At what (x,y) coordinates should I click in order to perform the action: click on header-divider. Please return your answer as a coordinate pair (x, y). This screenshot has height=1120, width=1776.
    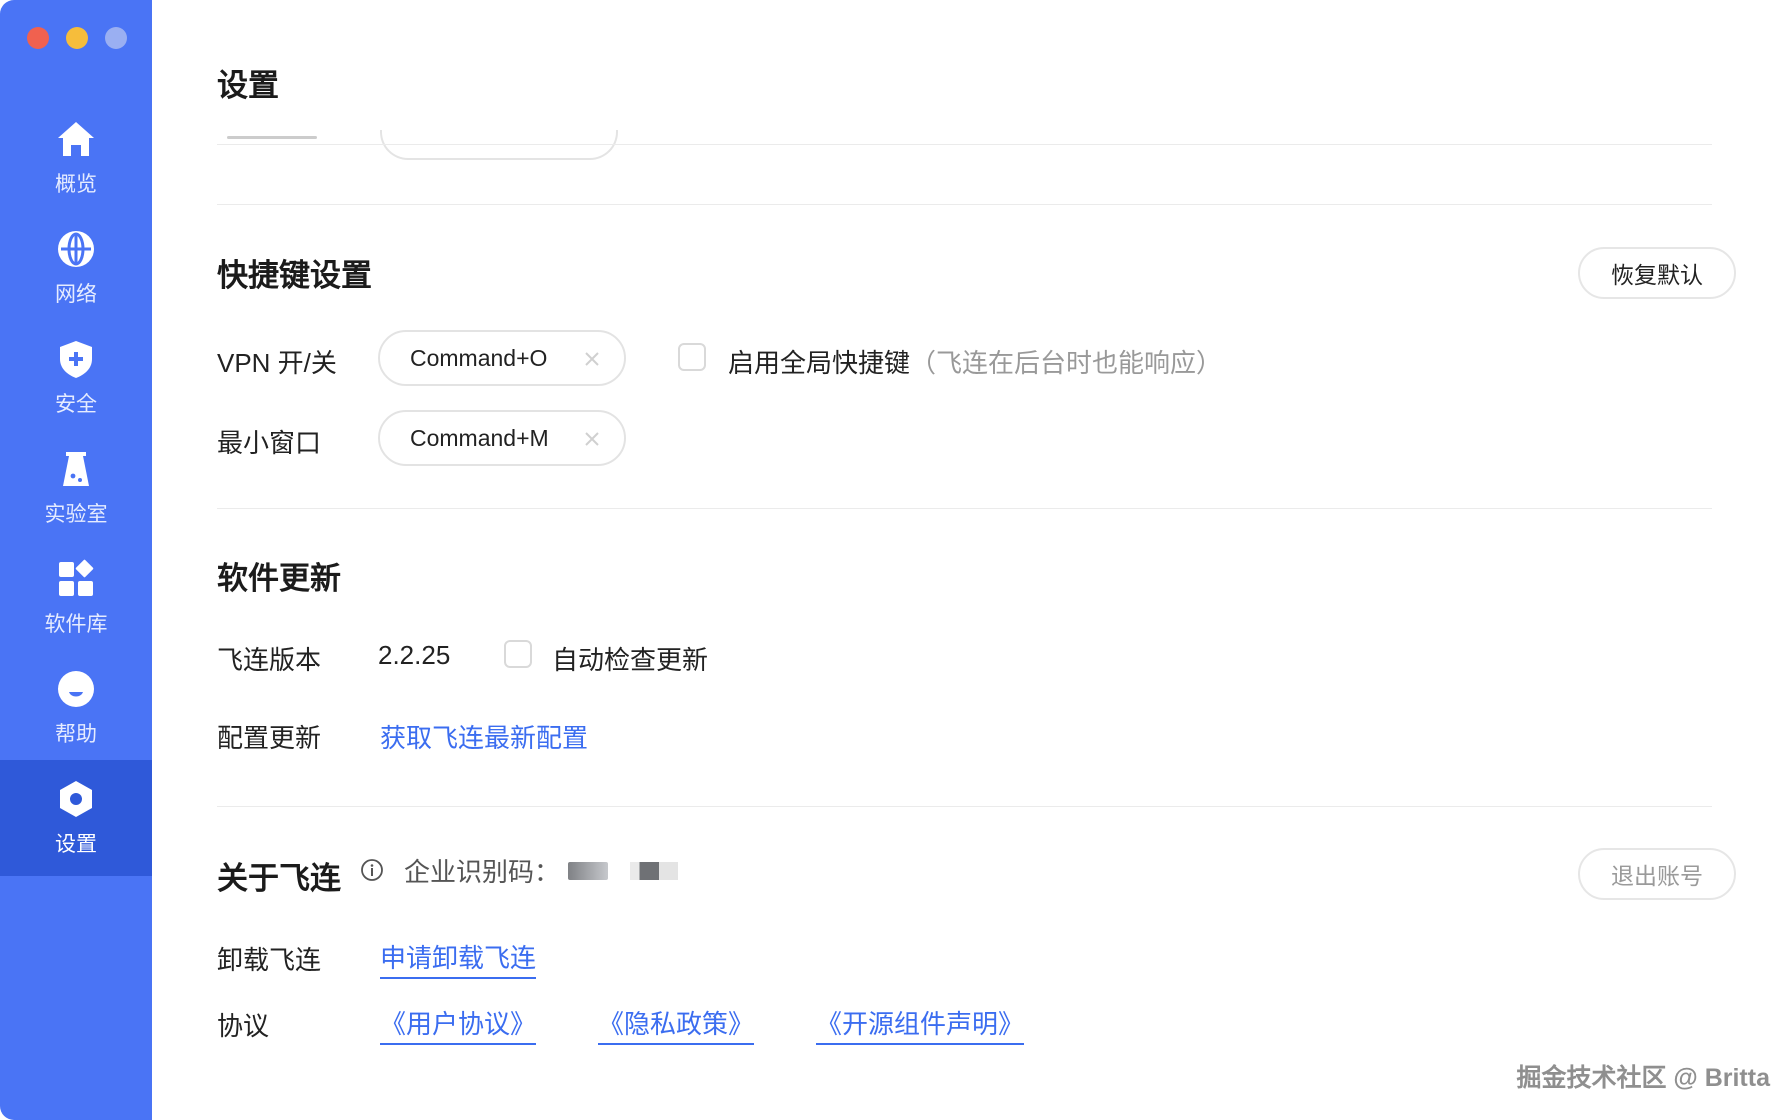
    Looking at the image, I should click on (964, 144).